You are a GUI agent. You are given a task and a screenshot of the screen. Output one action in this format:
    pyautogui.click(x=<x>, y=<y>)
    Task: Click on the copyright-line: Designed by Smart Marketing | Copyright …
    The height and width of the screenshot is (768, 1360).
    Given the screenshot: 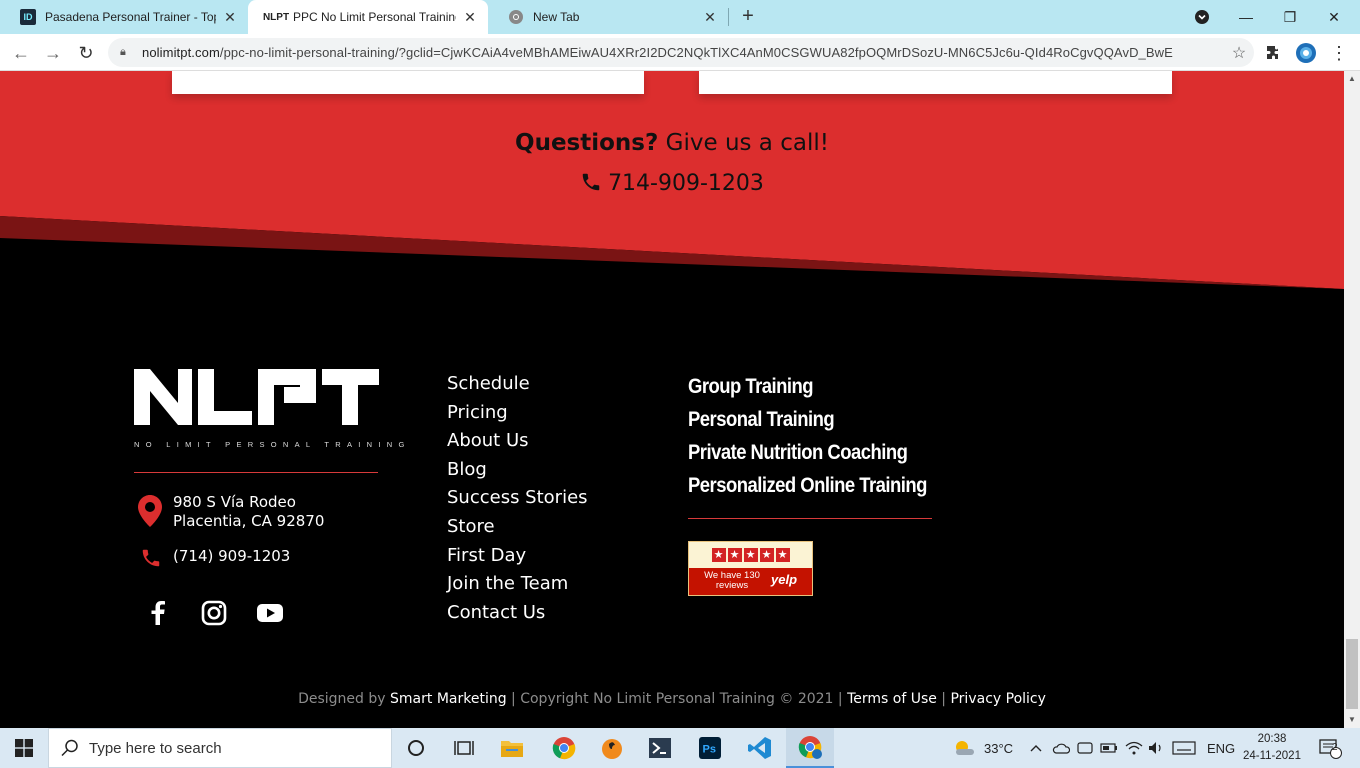 What is the action you would take?
    pyautogui.click(x=672, y=699)
    